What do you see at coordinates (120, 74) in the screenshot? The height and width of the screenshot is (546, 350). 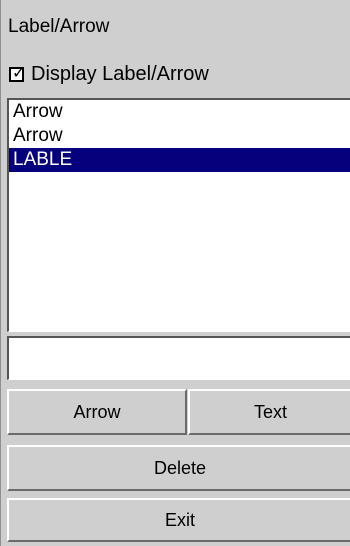 I see `display-label-arrow-label: Display Label/Arrow` at bounding box center [120, 74].